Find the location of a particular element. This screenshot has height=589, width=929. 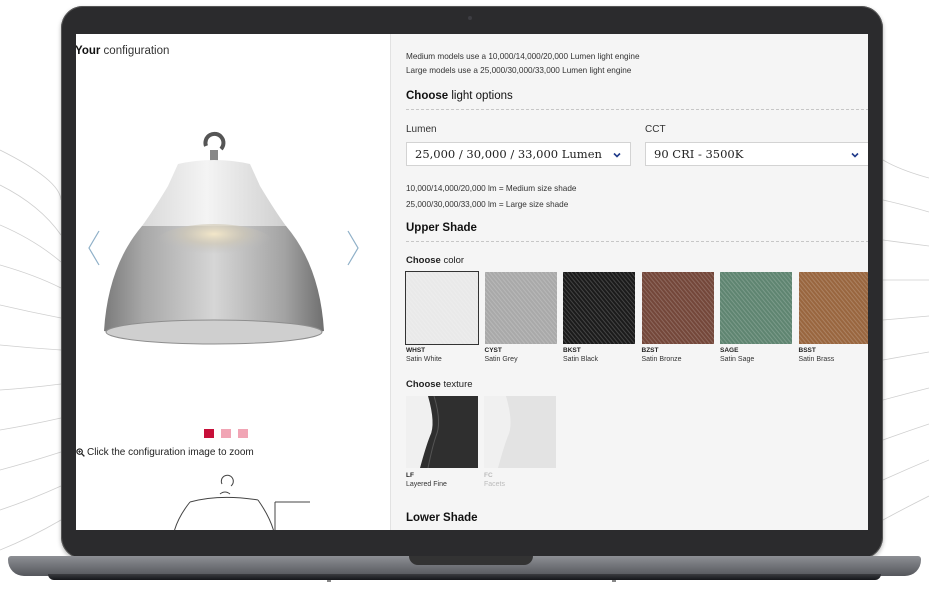

light-options-title: Choose light options is located at coordinates (459, 96).